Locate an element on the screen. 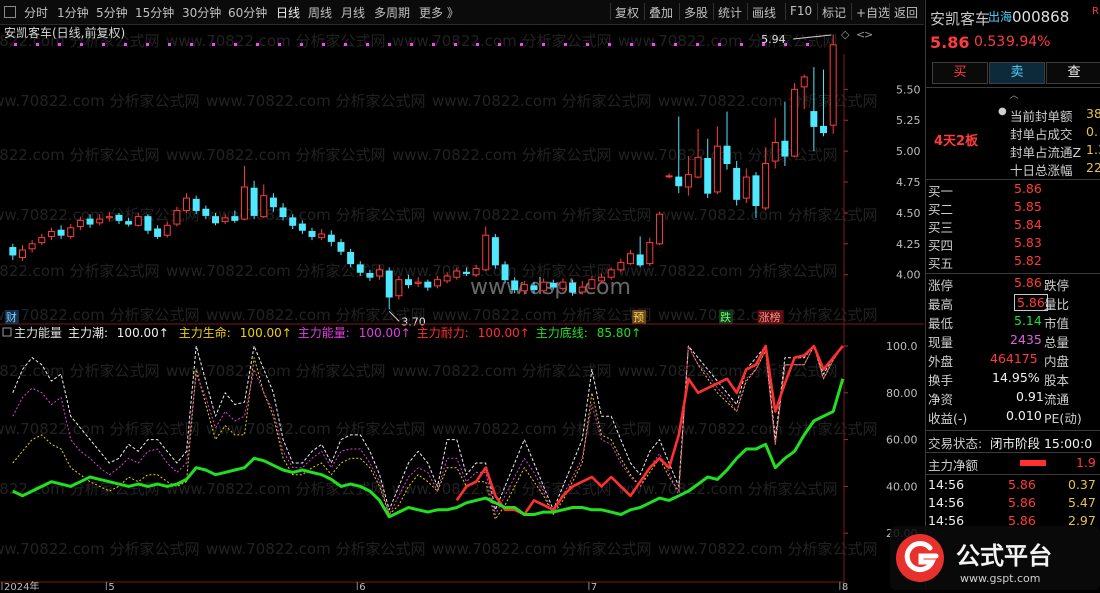 The image size is (1100, 593). price-tick-label: 4.25 is located at coordinates (908, 244).